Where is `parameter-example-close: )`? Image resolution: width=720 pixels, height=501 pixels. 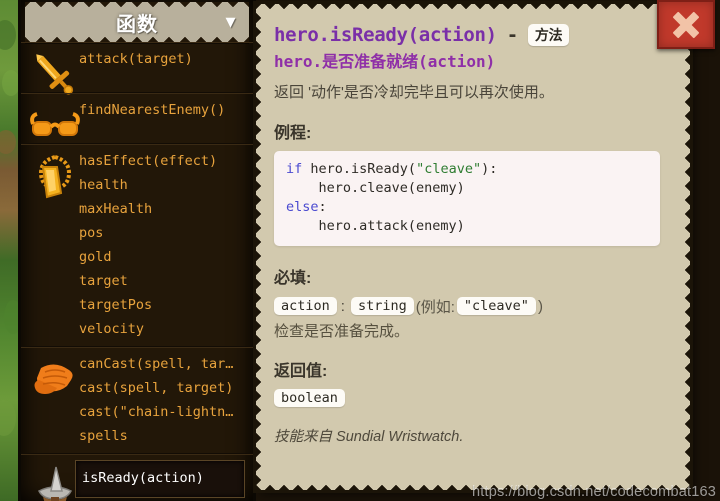 parameter-example-close: ) is located at coordinates (540, 306).